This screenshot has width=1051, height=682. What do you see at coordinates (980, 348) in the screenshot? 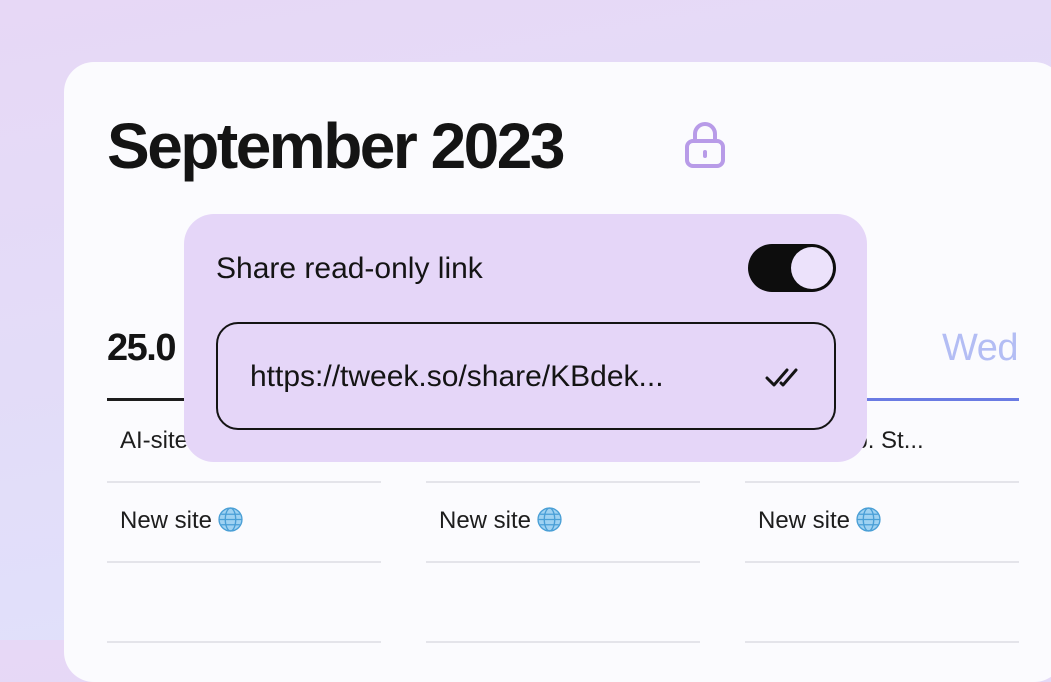
I see `day-name: Wed` at bounding box center [980, 348].